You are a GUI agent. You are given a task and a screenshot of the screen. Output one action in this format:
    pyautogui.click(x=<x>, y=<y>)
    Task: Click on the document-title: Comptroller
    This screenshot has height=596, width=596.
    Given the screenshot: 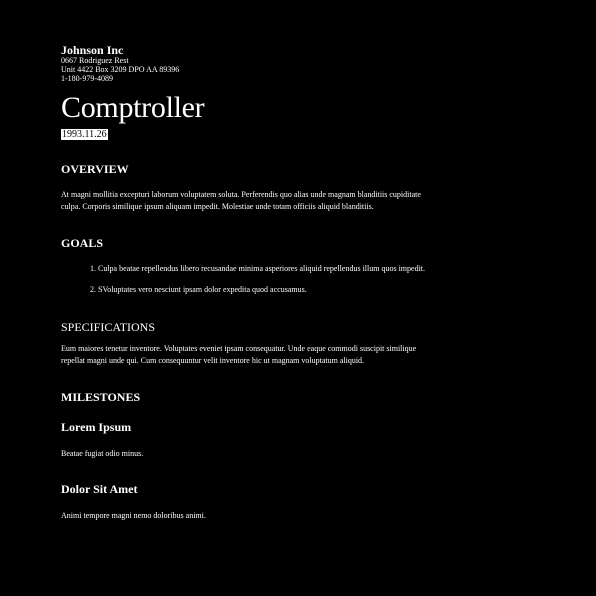 What is the action you would take?
    pyautogui.click(x=133, y=107)
    